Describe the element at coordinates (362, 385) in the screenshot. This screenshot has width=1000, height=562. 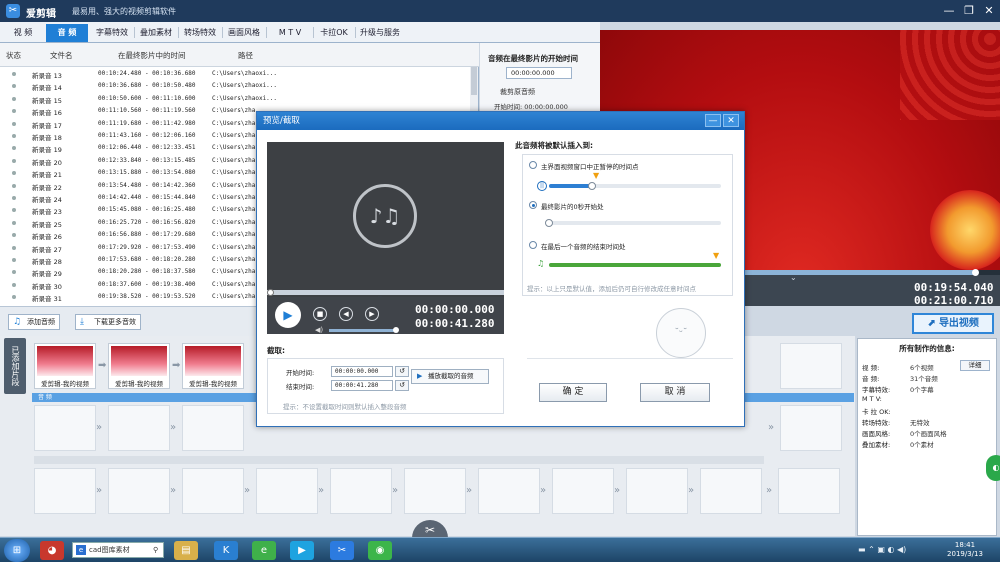
I see `trim-end-input: 00:00:41.280` at that location.